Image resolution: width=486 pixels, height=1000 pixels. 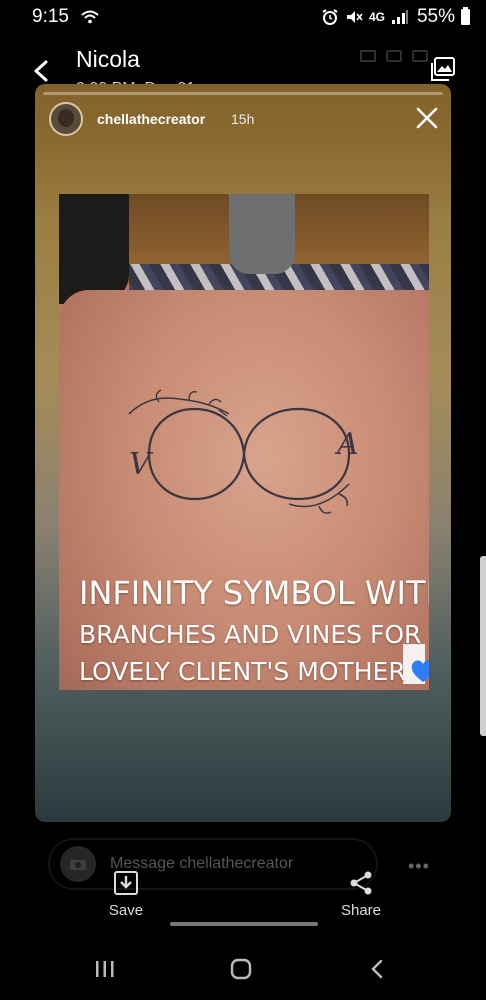 I want to click on story-age: 15h, so click(x=243, y=119).